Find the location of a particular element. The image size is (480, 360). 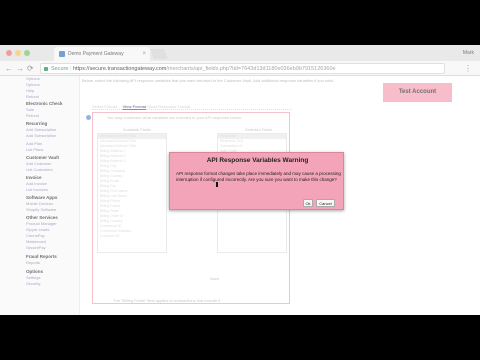

ok-button: Ok is located at coordinates (308, 203).